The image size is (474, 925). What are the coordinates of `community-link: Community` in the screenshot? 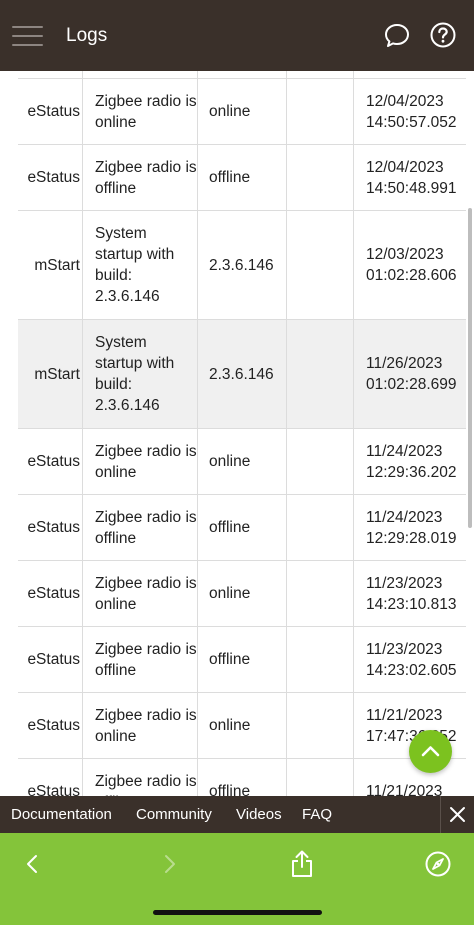 It's located at (174, 814).